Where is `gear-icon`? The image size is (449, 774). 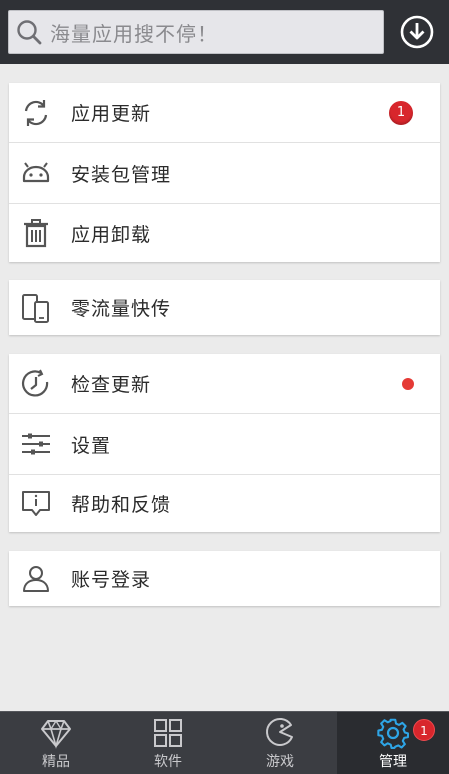 gear-icon is located at coordinates (393, 733).